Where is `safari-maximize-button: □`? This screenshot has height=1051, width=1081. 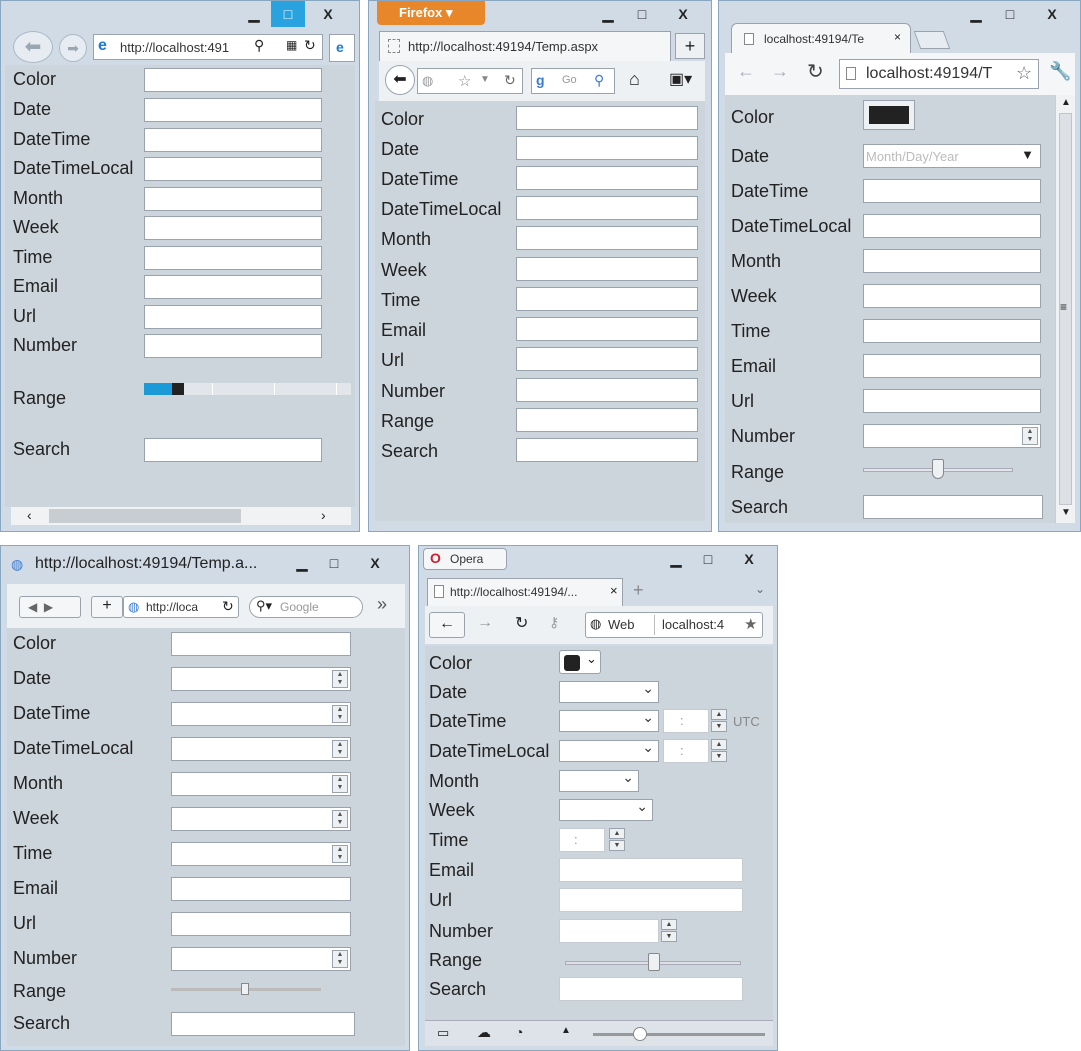
safari-maximize-button: □ is located at coordinates (334, 563).